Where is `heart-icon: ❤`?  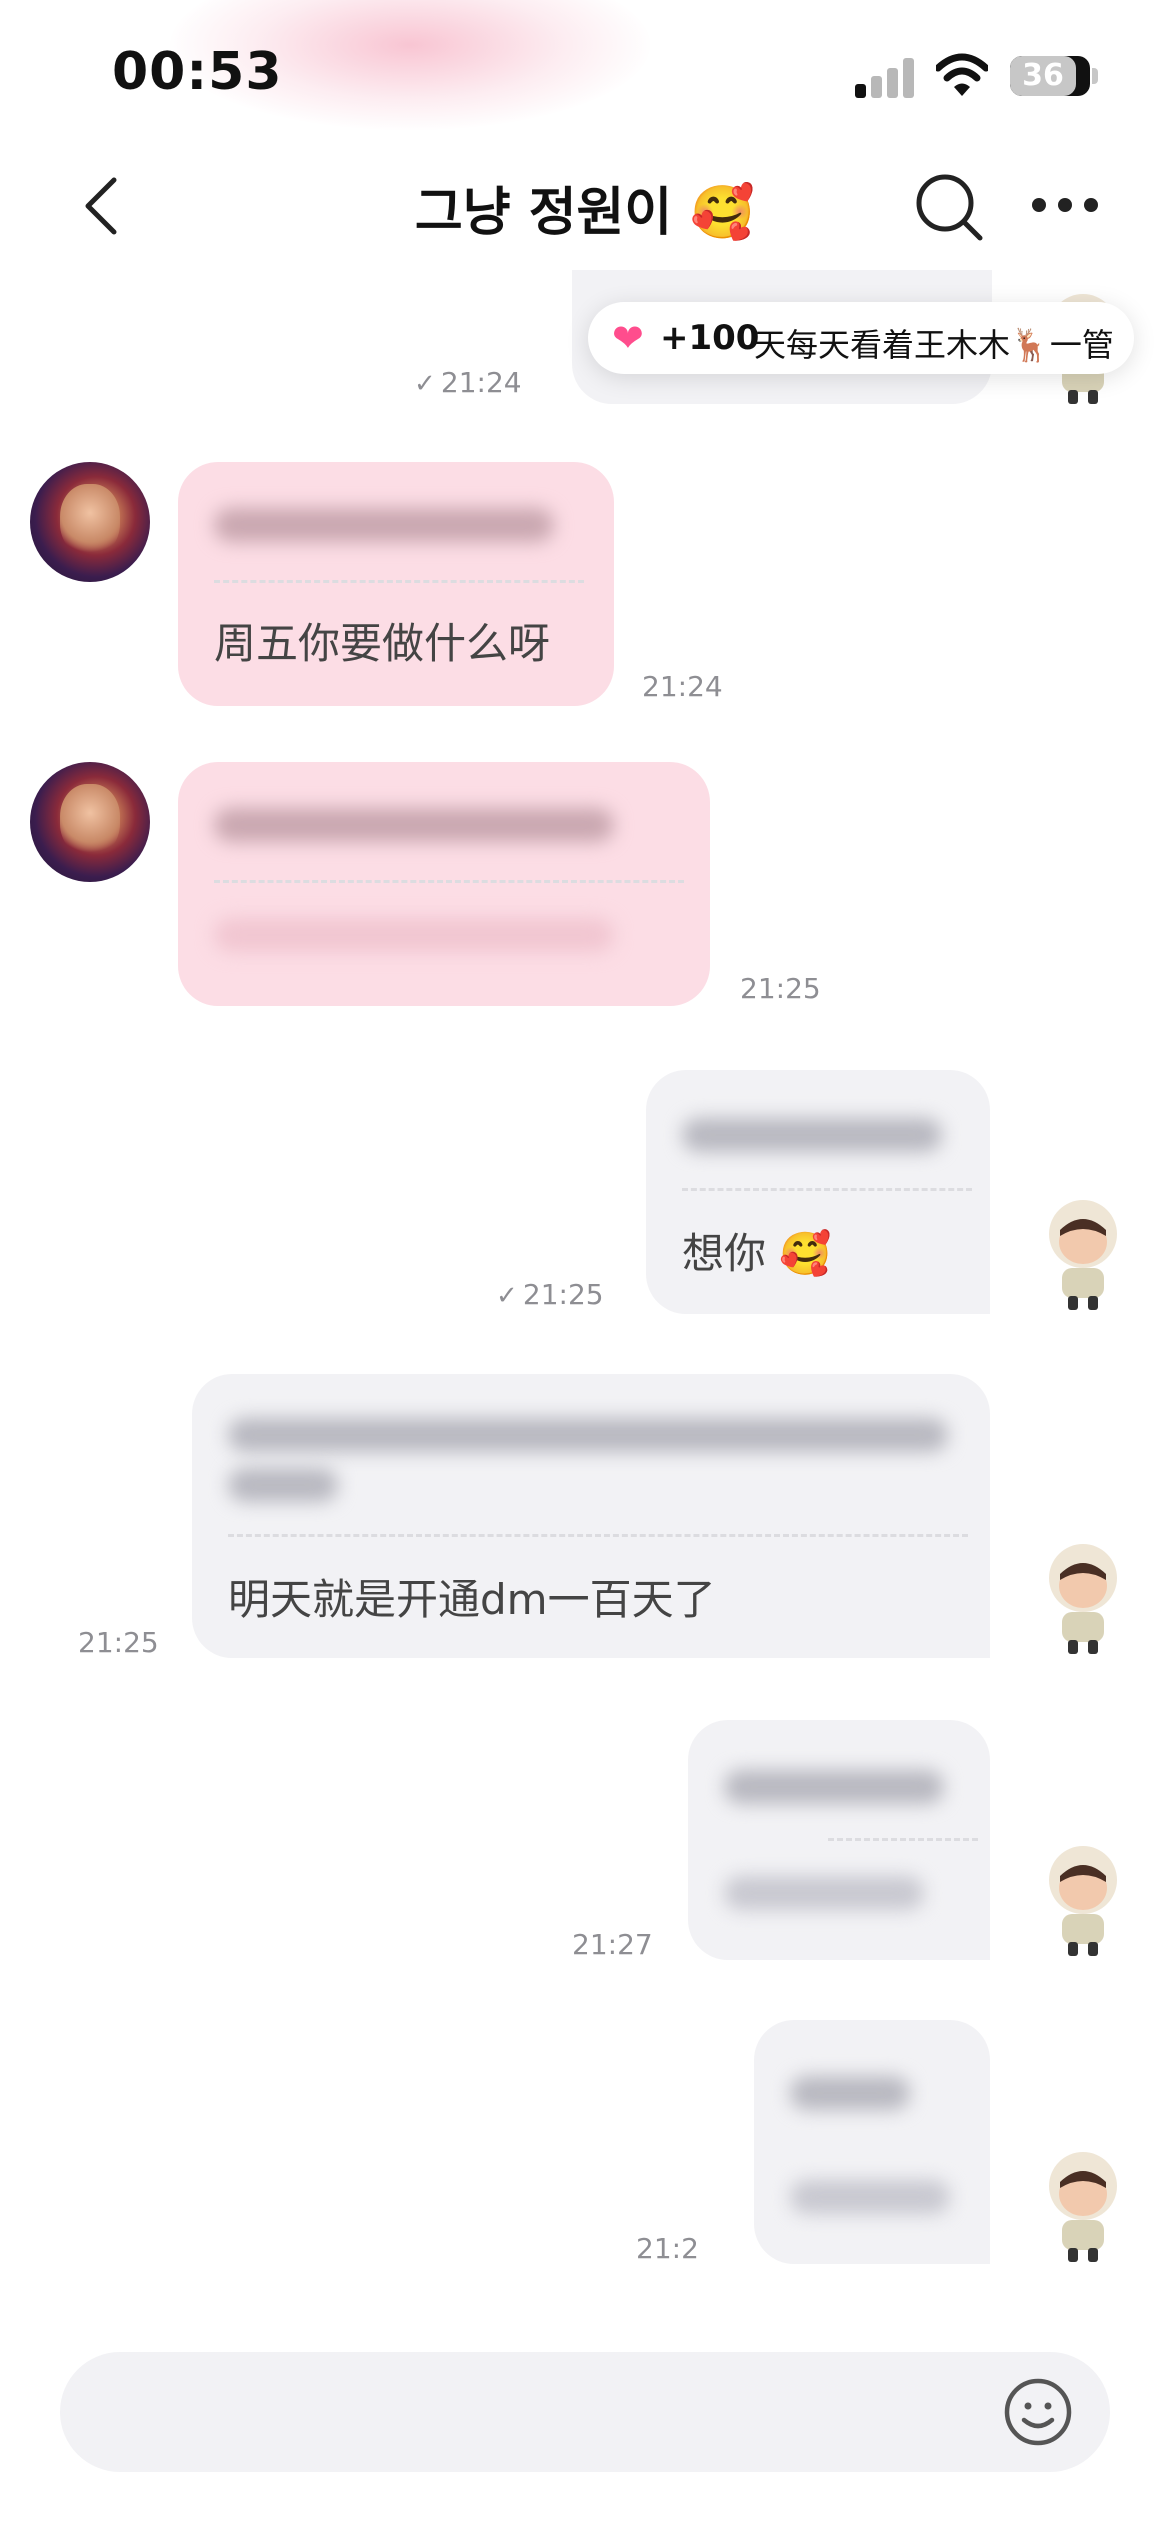
heart-icon: ❤ is located at coordinates (628, 338).